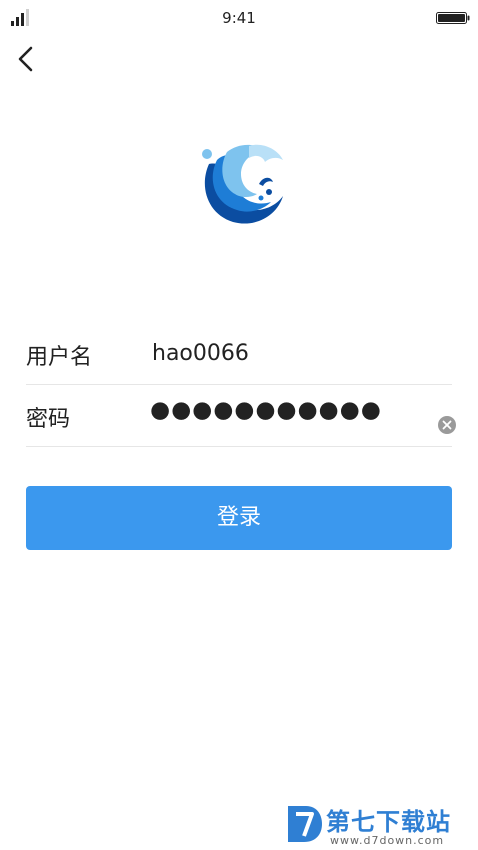 Image resolution: width=478 pixels, height=850 pixels. What do you see at coordinates (453, 18) in the screenshot?
I see `battery-full-icon` at bounding box center [453, 18].